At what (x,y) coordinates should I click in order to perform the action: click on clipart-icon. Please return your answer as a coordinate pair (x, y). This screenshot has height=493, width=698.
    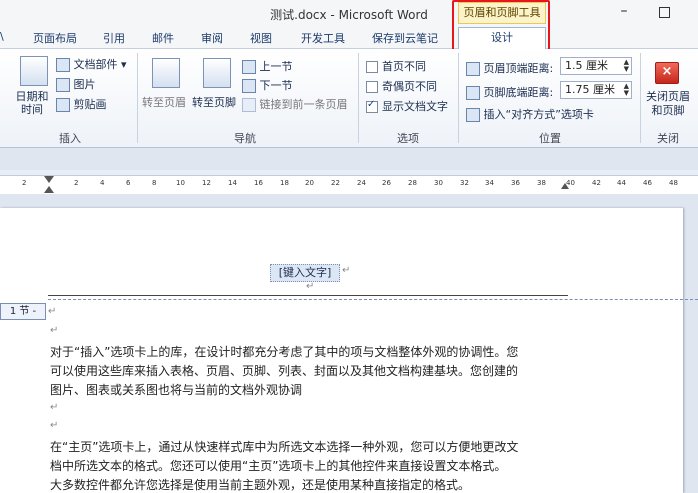
    Looking at the image, I should click on (63, 105).